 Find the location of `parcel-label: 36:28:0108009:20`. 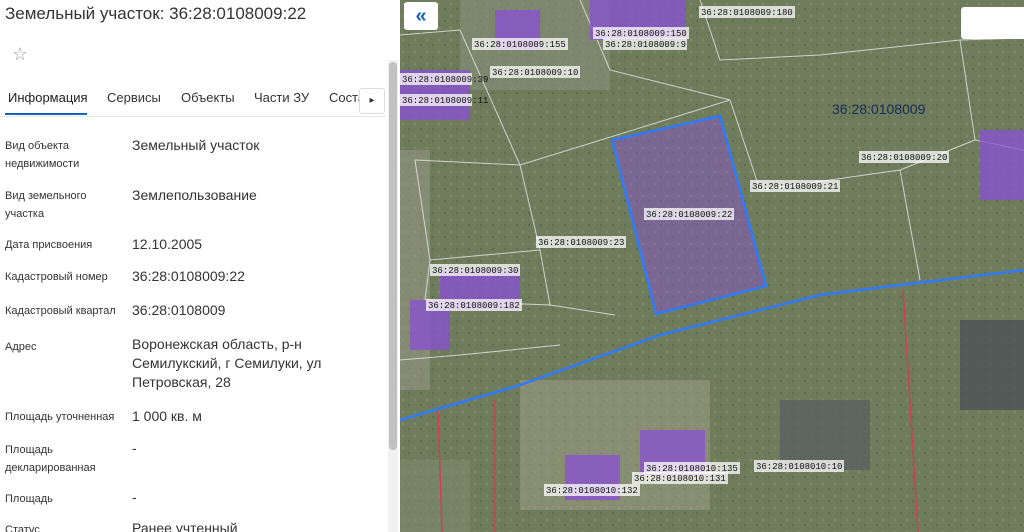

parcel-label: 36:28:0108009:20 is located at coordinates (904, 158).